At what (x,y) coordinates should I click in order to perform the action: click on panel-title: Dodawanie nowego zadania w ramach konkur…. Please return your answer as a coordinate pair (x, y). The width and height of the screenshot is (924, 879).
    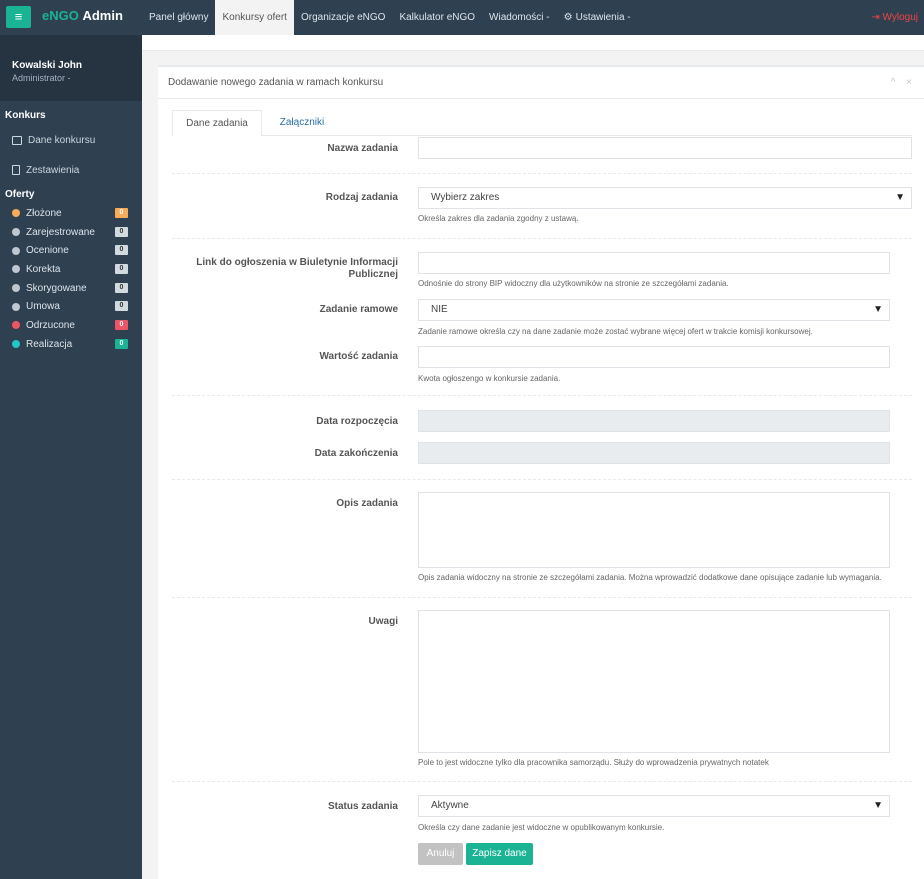
    Looking at the image, I should click on (541, 83).